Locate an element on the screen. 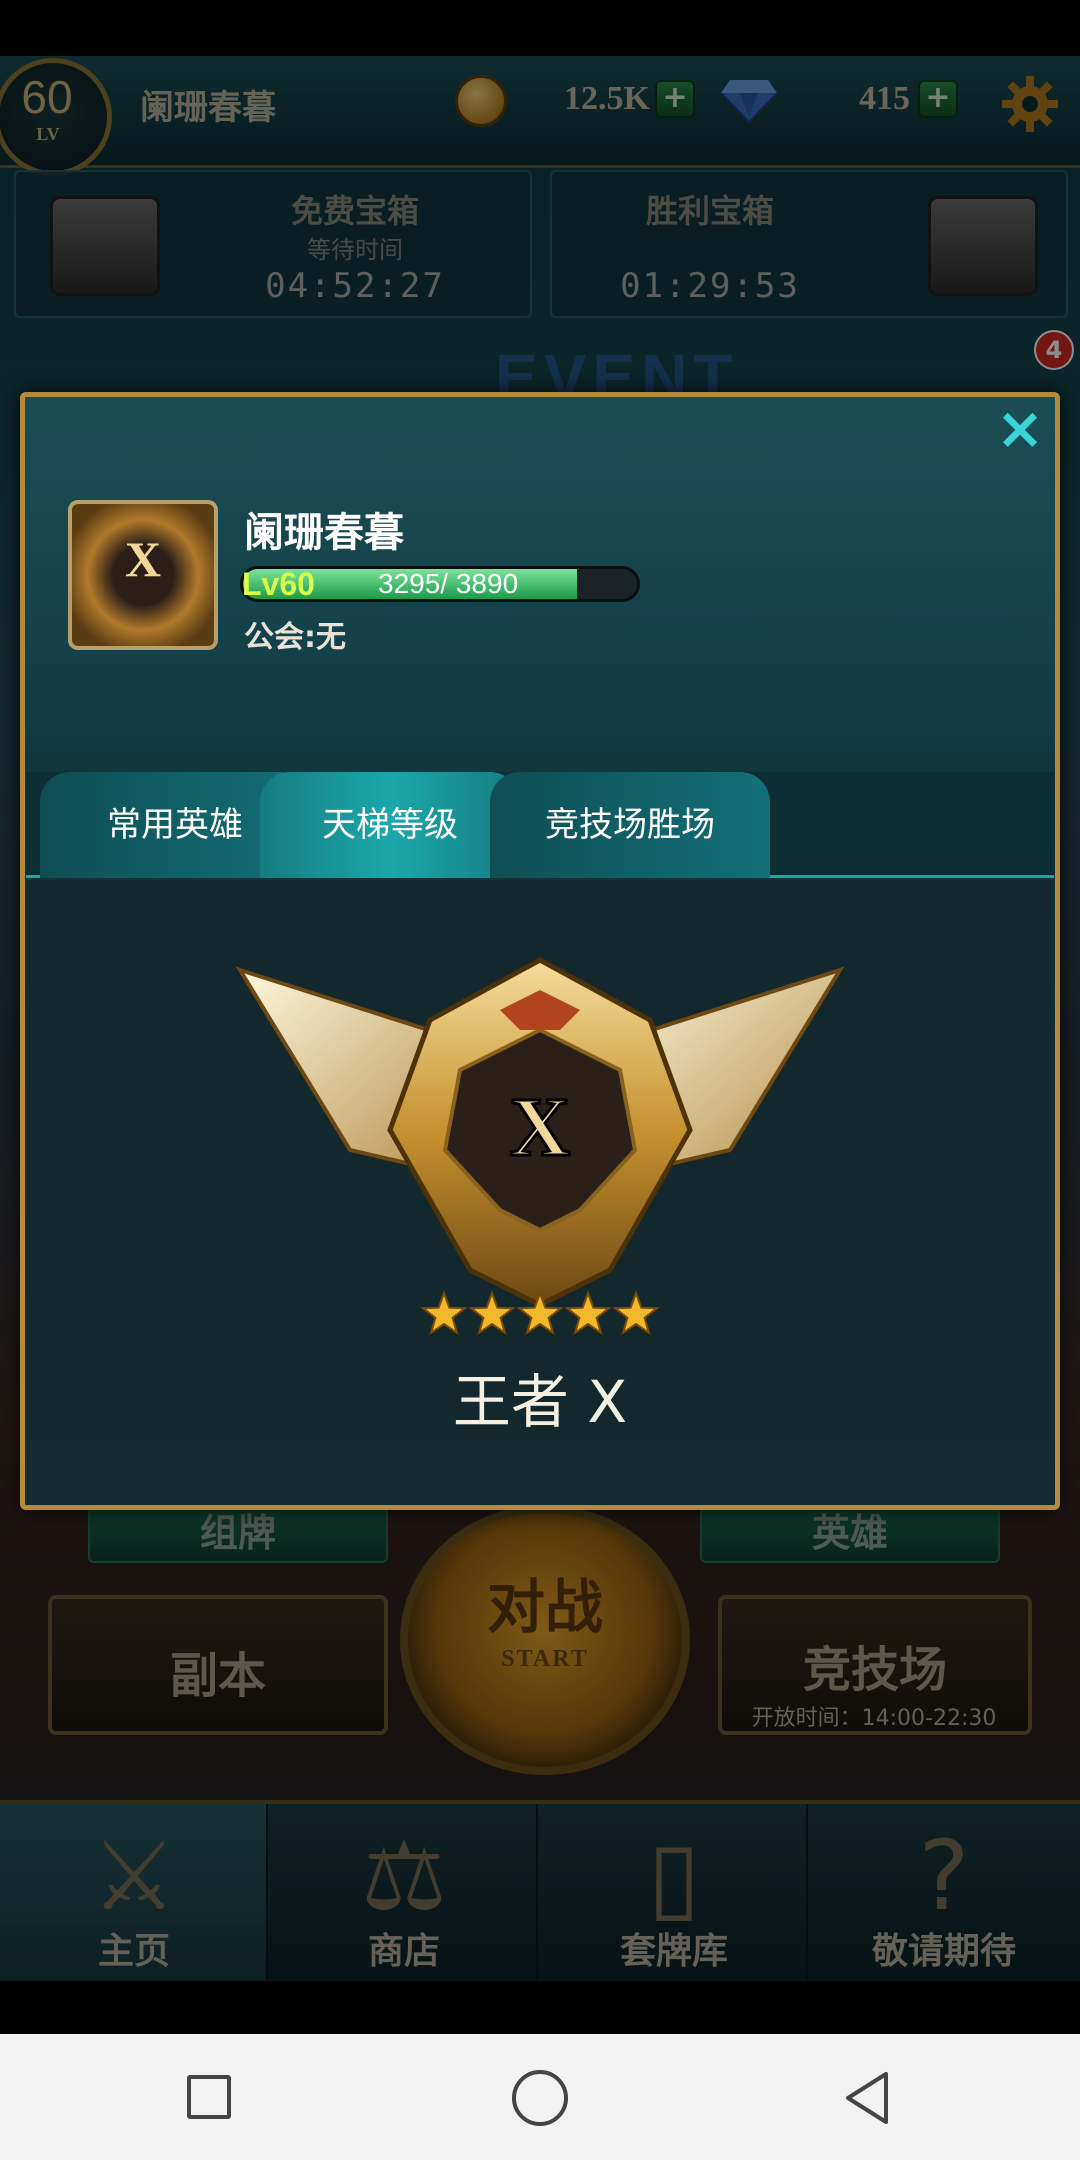 The height and width of the screenshot is (2160, 1080). tab-ladder-rank: 天梯等级 is located at coordinates (390, 825).